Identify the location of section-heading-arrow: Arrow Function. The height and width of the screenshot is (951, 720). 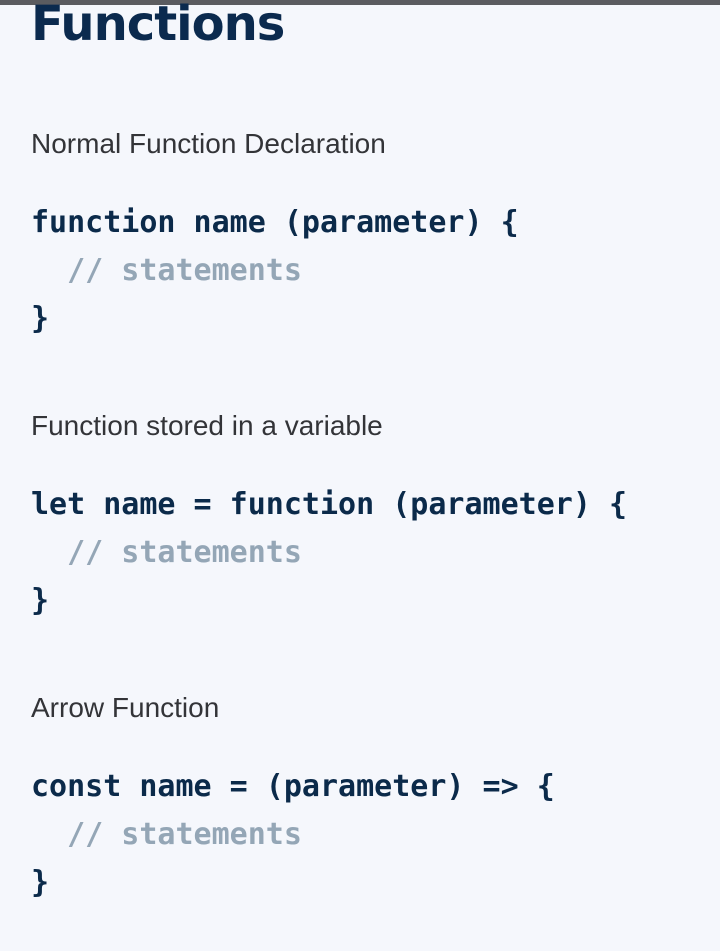
(125, 707).